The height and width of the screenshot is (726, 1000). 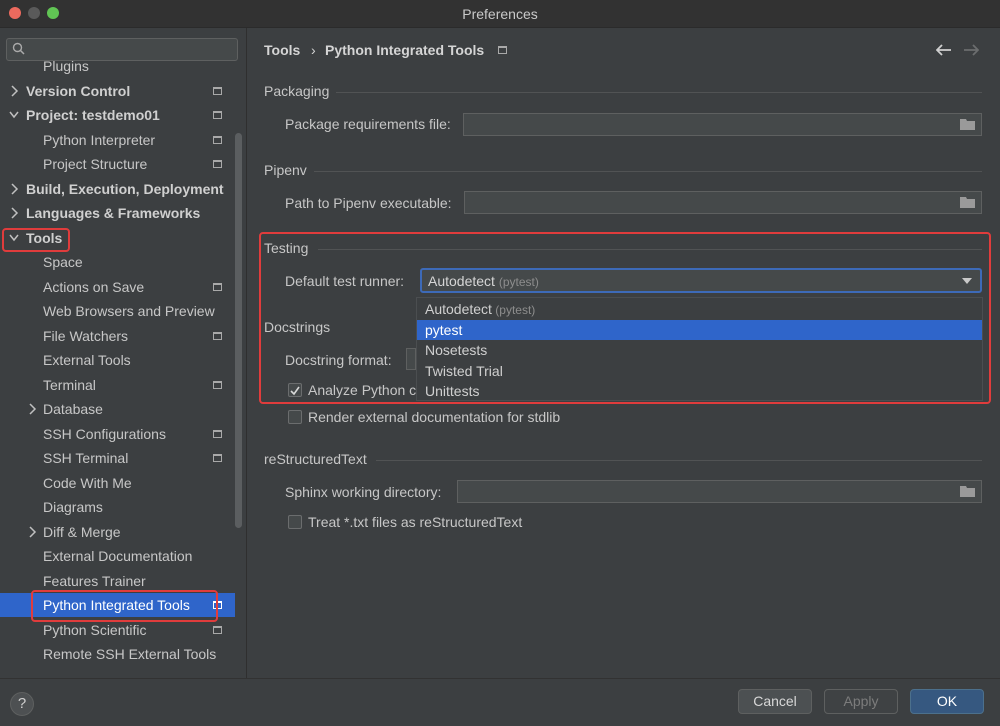 What do you see at coordinates (722, 124) in the screenshot?
I see `package-requirements-field` at bounding box center [722, 124].